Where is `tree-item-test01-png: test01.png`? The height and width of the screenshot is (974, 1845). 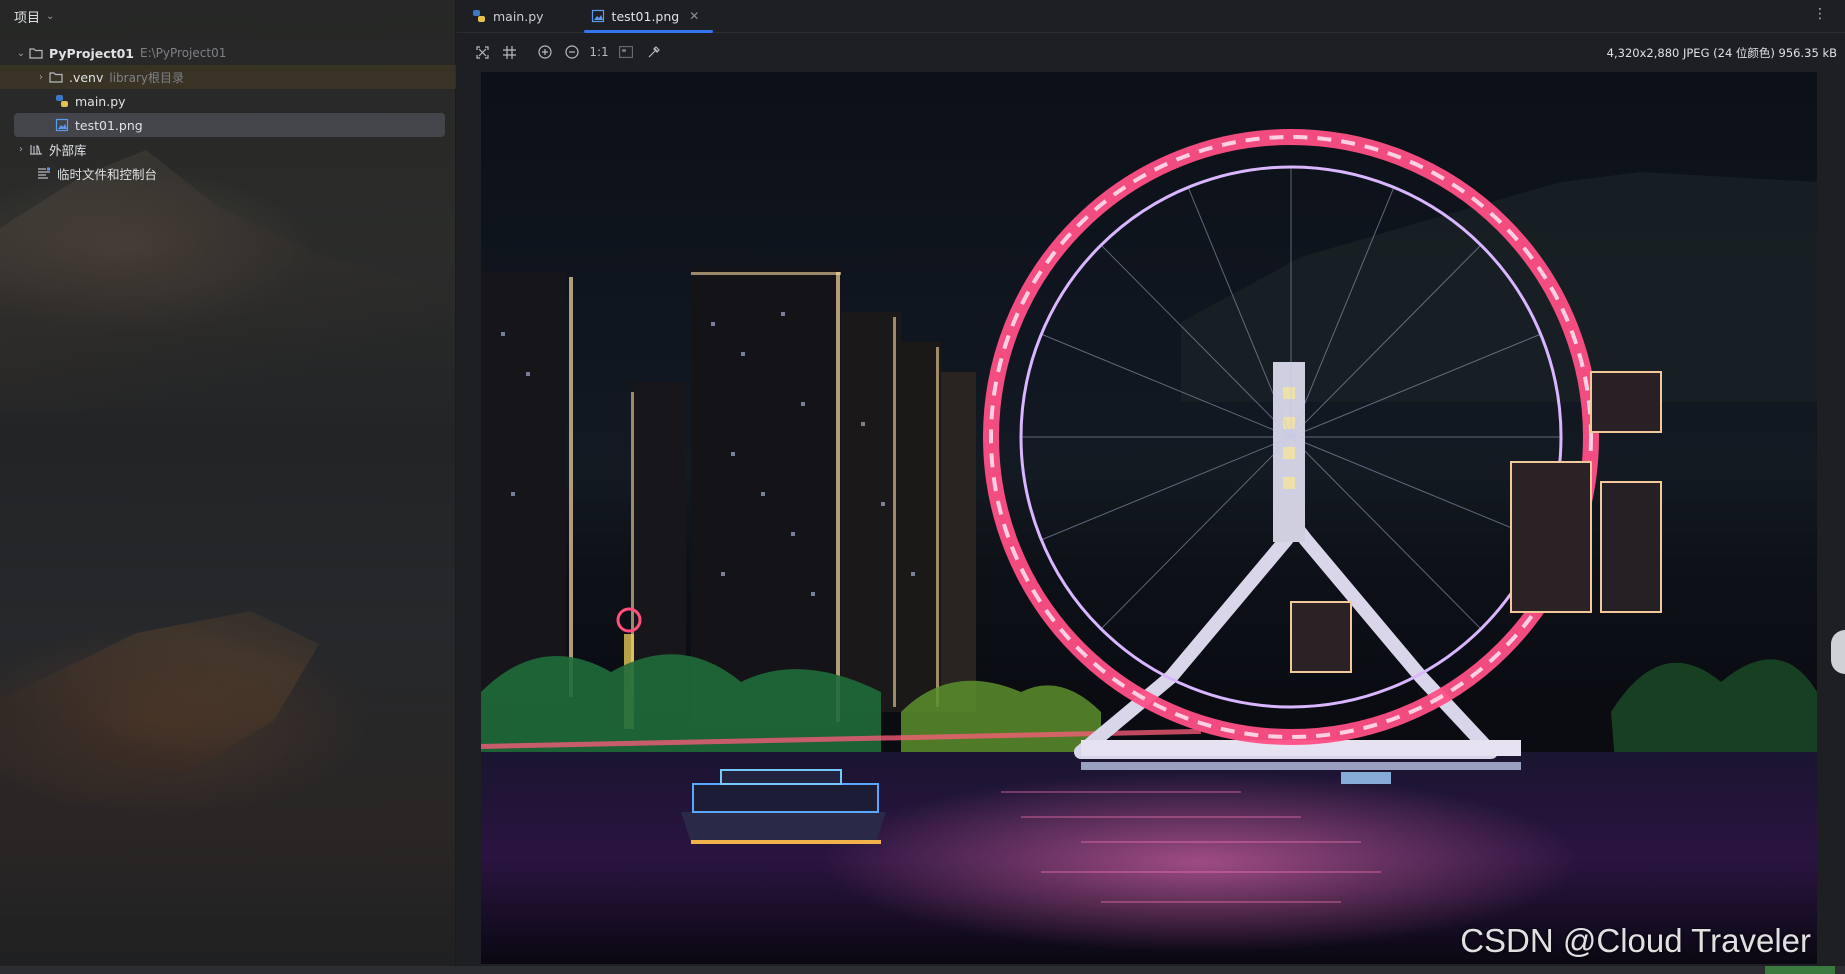
tree-item-test01-png: test01.png is located at coordinates (229, 125).